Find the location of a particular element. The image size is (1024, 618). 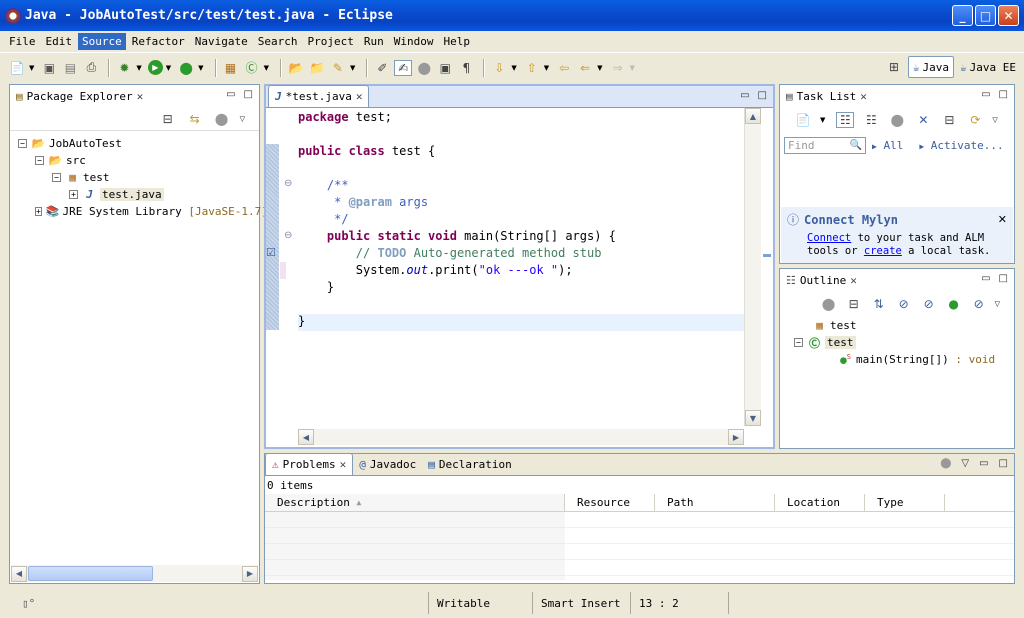

menu-run: Run is located at coordinates (374, 41).